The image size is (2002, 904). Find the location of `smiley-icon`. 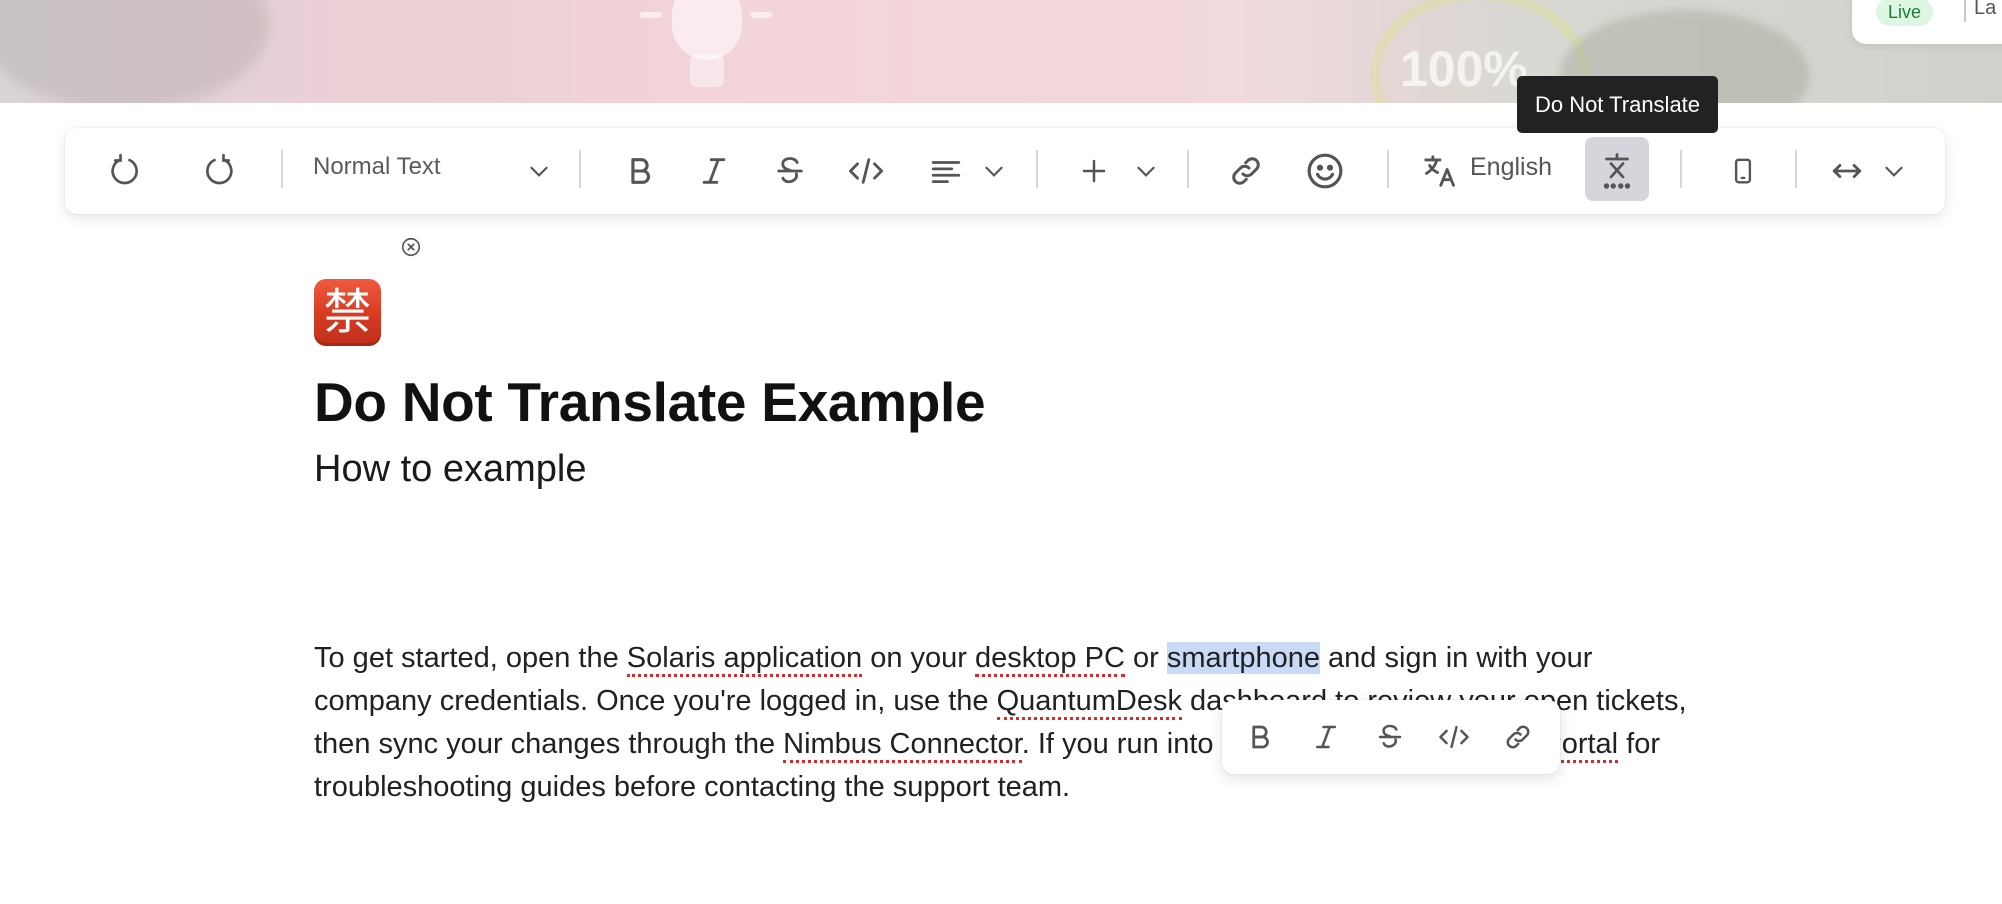

smiley-icon is located at coordinates (1325, 171).